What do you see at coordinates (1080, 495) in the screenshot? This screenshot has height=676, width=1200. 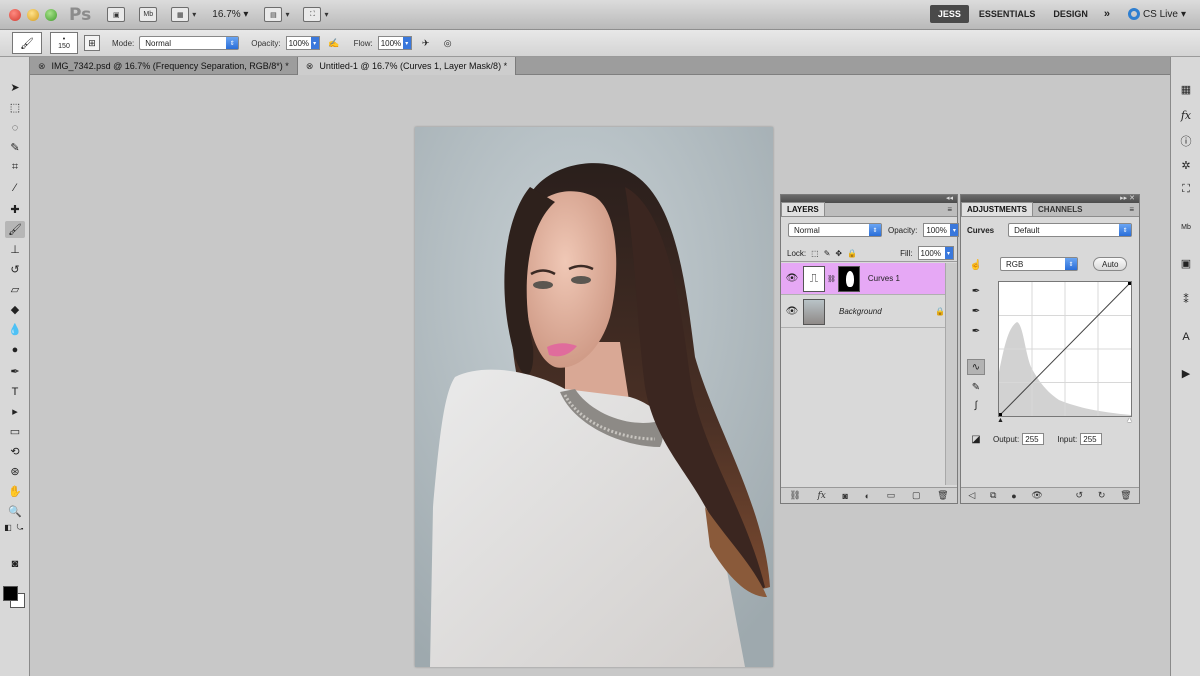 I see `view-previous-state-icon: ↺` at bounding box center [1080, 495].